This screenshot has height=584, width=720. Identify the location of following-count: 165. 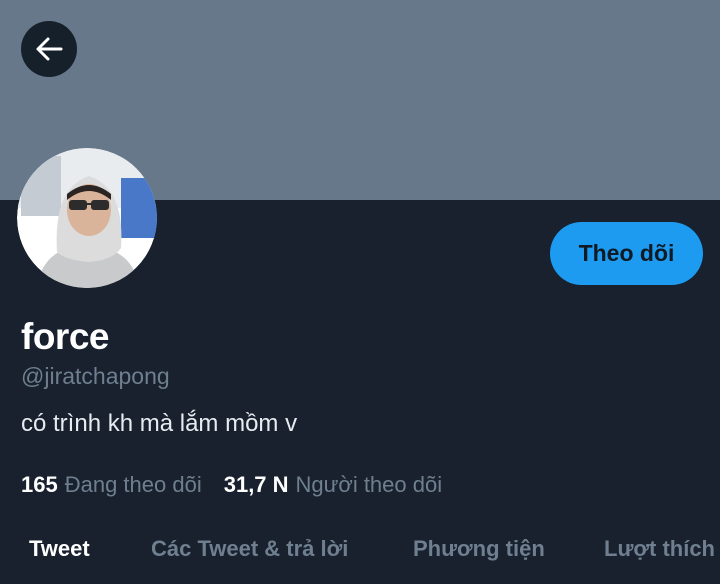
(39, 484).